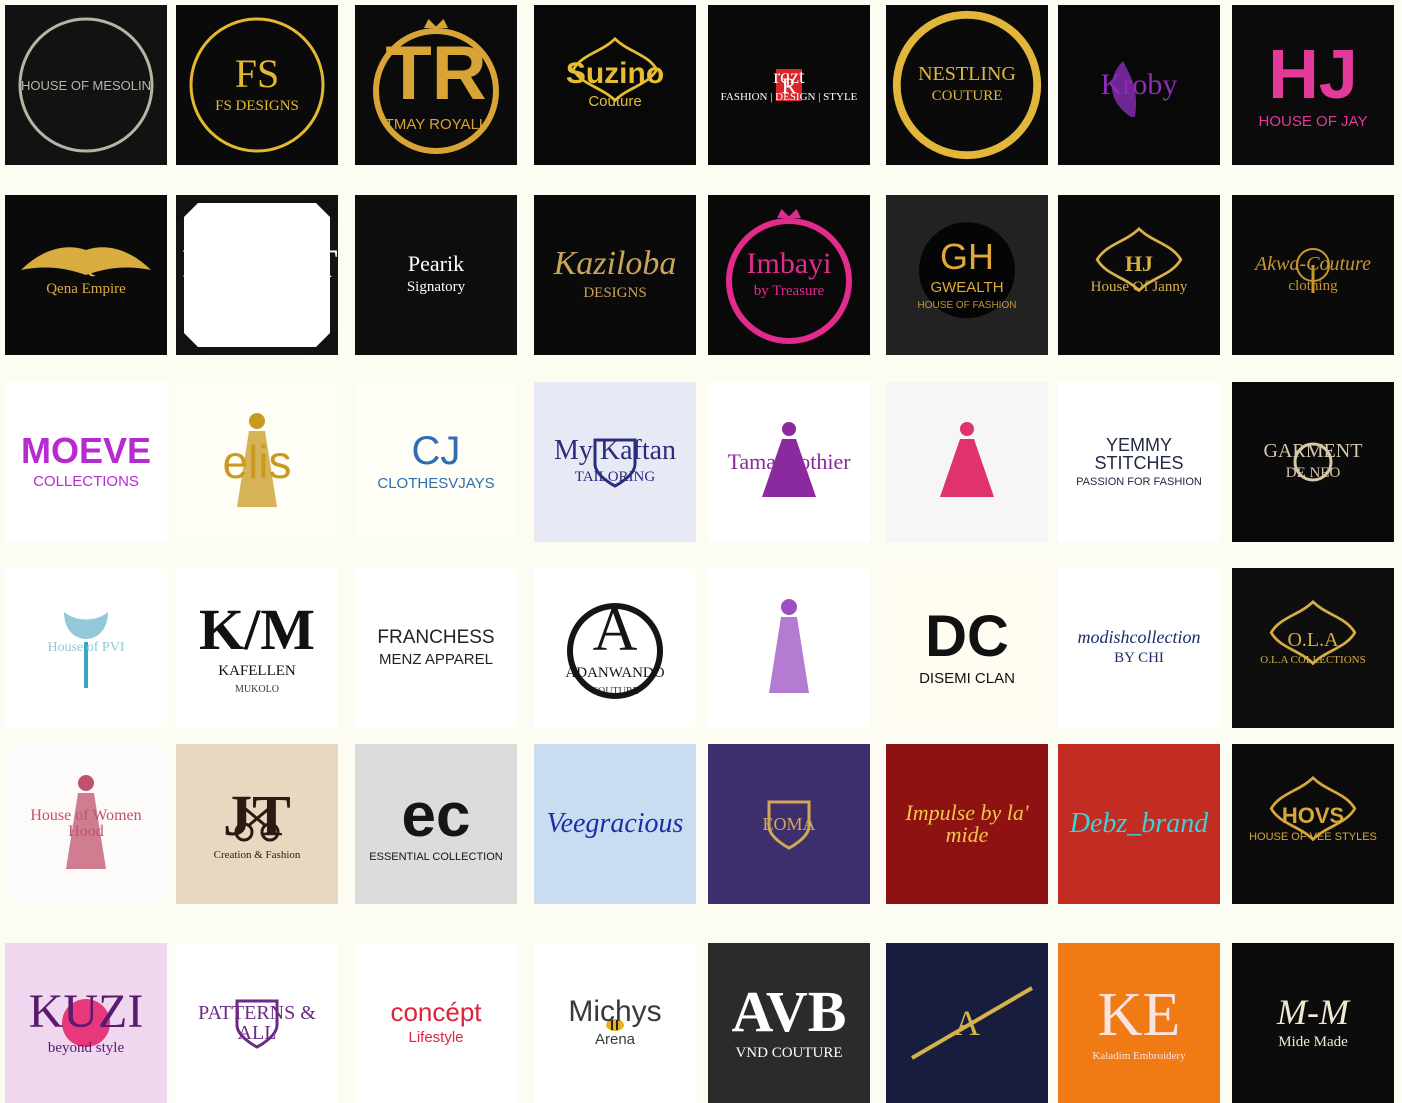 This screenshot has width=1402, height=1103. I want to click on logo-wordmark: modishcollection, so click(1139, 637).